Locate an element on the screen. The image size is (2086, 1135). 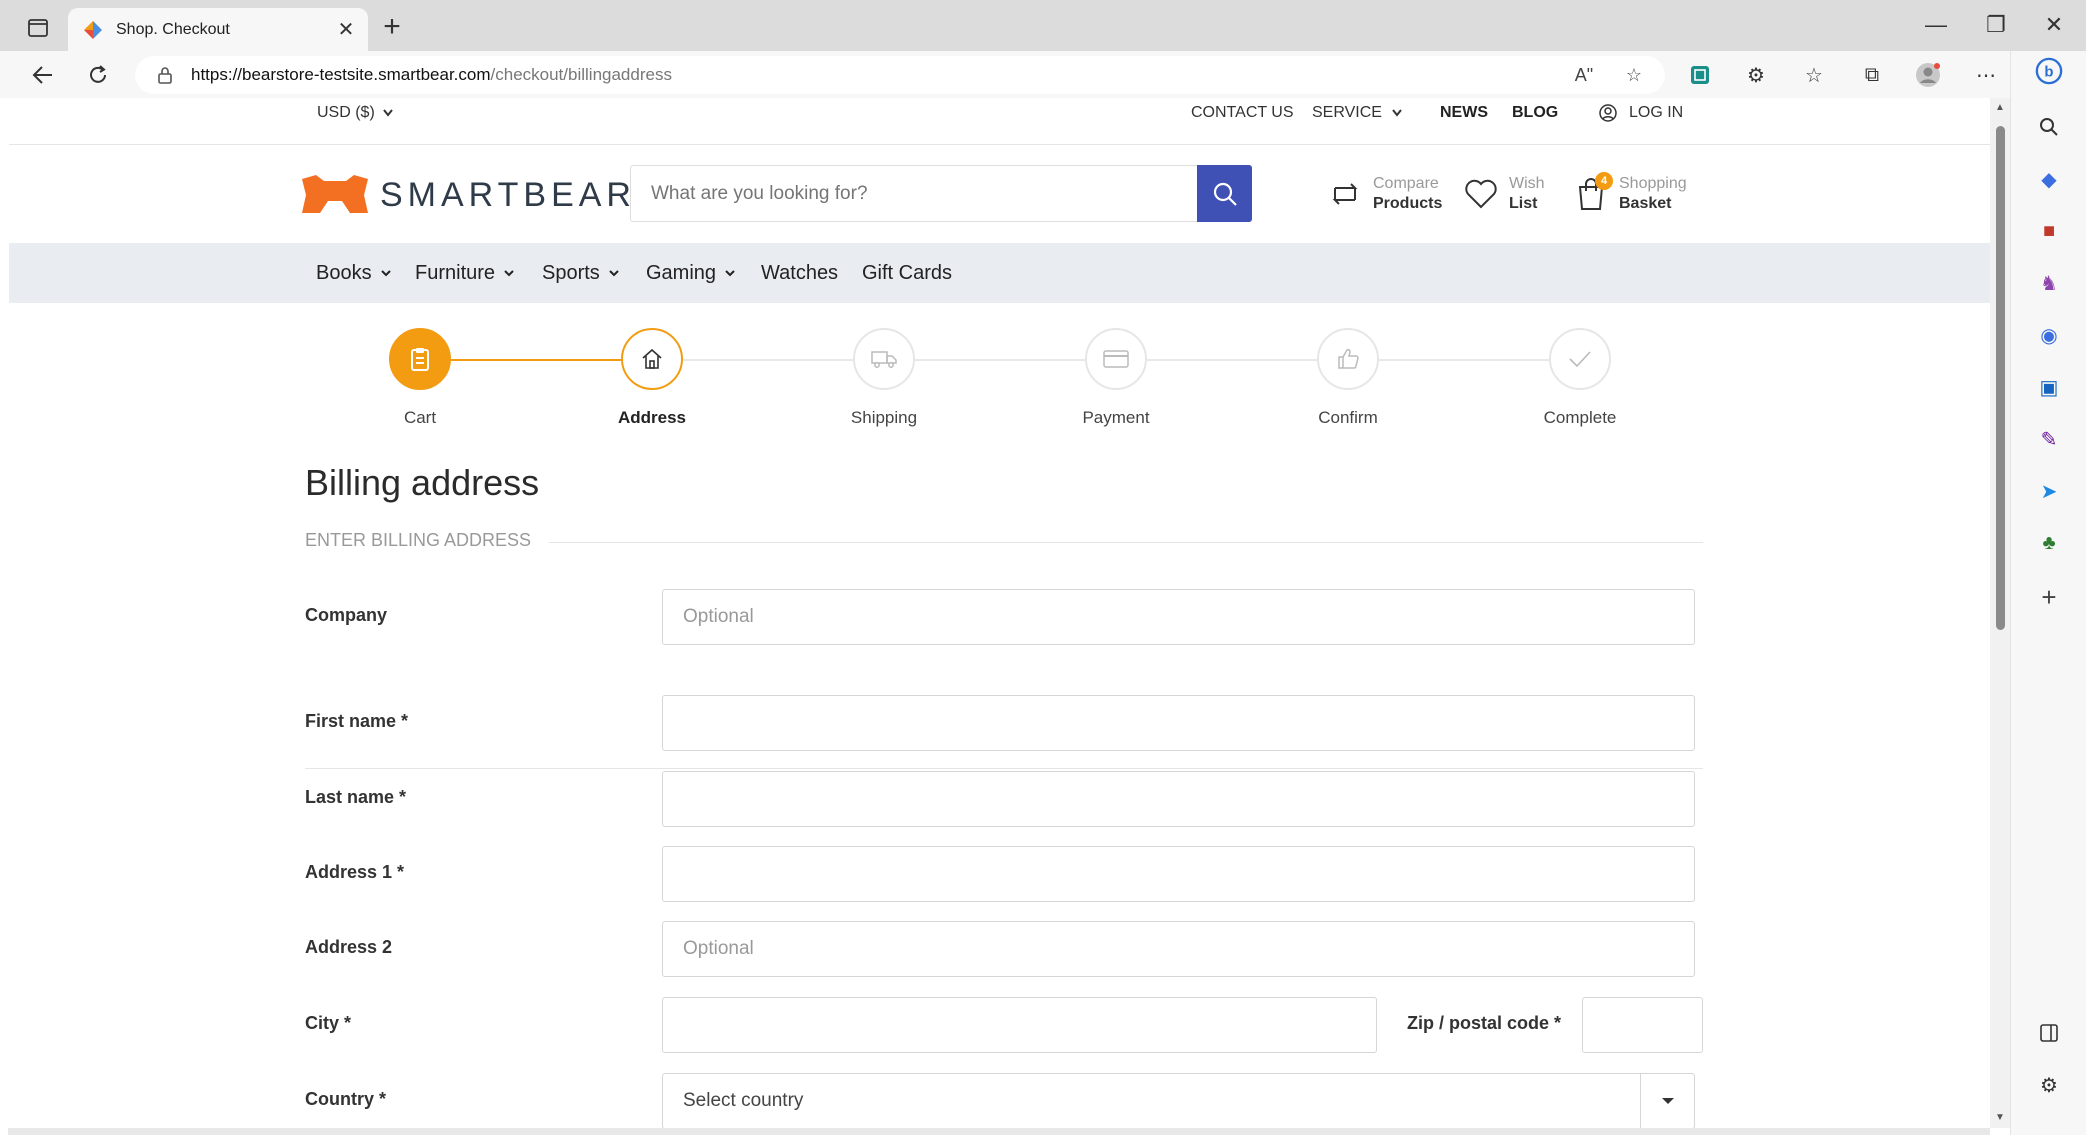
edge-sidebar: b ◆ ■ ♞ ◉ ▣ ✎ ➤ ♣ + ⚙ is located at coordinates (2048, 593).